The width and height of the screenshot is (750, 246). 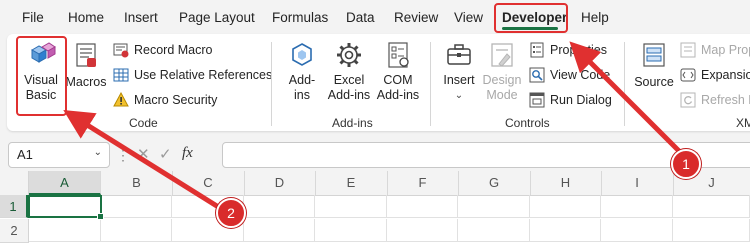 I want to click on callout-badge-1: 1, so click(x=686, y=164).